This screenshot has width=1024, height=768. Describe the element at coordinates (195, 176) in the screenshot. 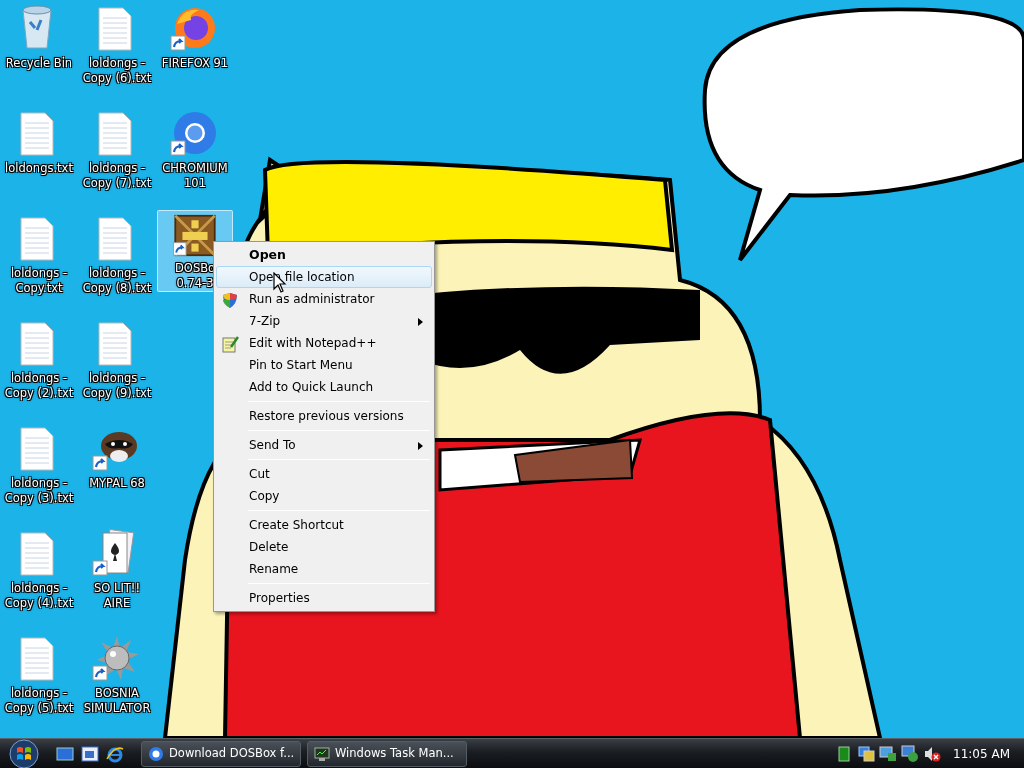

I see `icon-label: CHROMIUM 101` at that location.